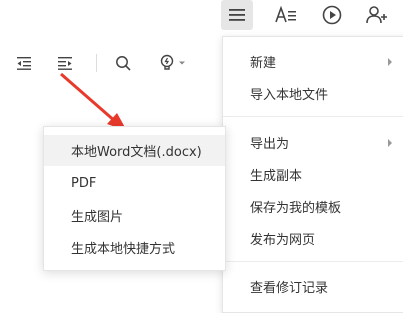 The image size is (403, 313). I want to click on chevron-down-icon, so click(181, 63).